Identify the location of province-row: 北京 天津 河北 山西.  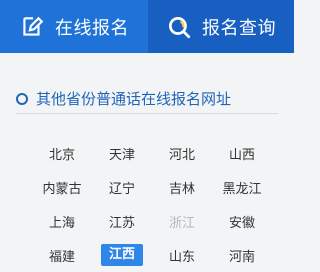
(153, 153).